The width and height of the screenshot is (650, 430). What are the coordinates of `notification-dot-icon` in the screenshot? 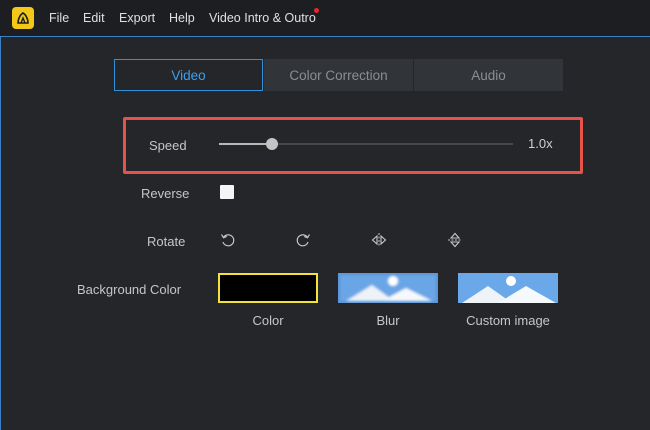 It's located at (316, 10).